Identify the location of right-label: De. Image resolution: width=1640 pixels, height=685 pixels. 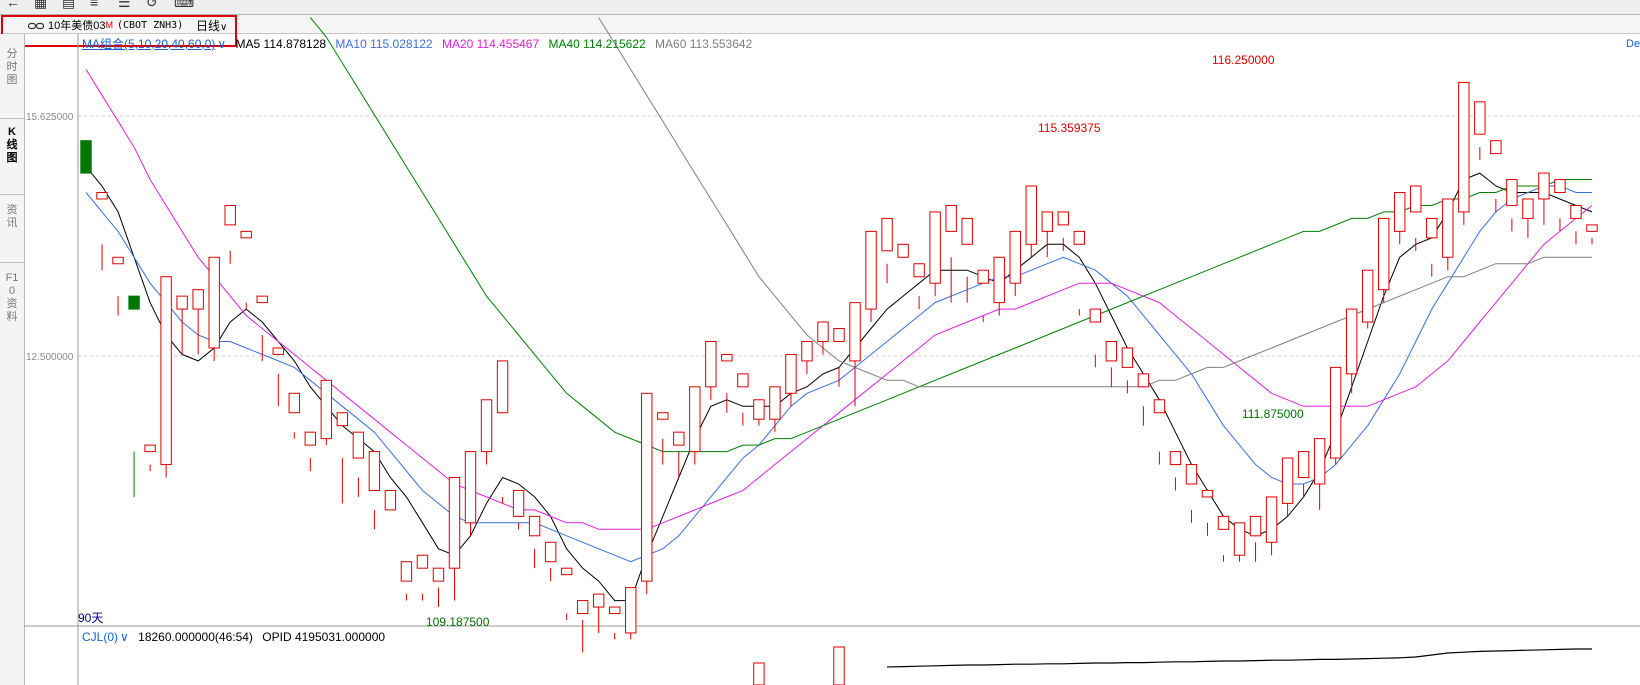
(1633, 44).